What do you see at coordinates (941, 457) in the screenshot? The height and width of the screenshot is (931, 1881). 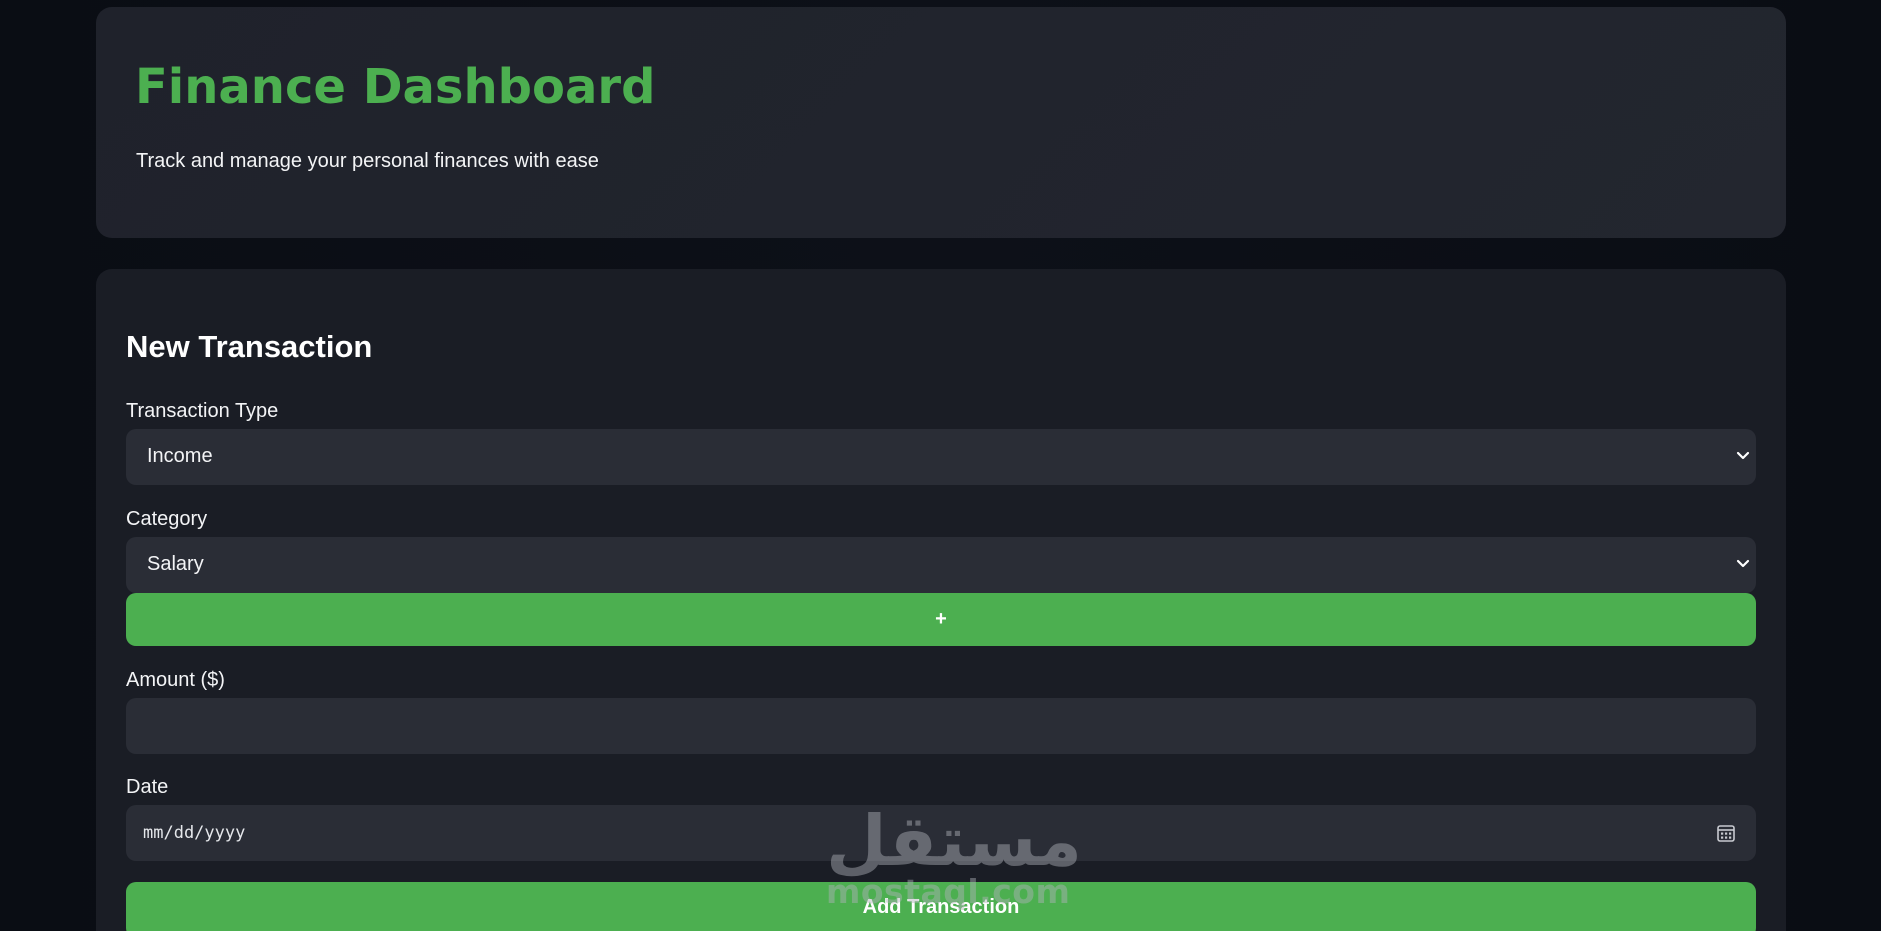 I see `transaction-type-select: Income` at bounding box center [941, 457].